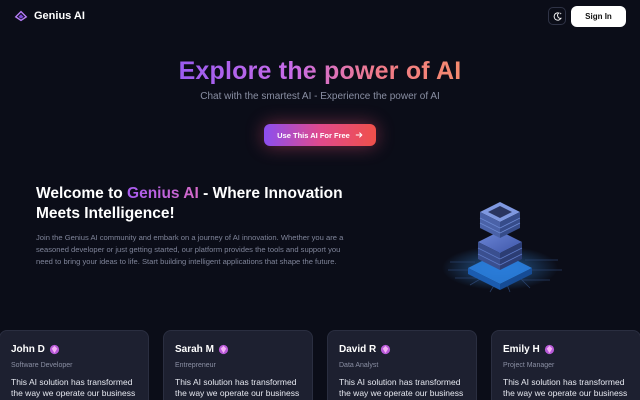 The width and height of the screenshot is (640, 400). What do you see at coordinates (359, 135) in the screenshot?
I see `arrow-right-icon` at bounding box center [359, 135].